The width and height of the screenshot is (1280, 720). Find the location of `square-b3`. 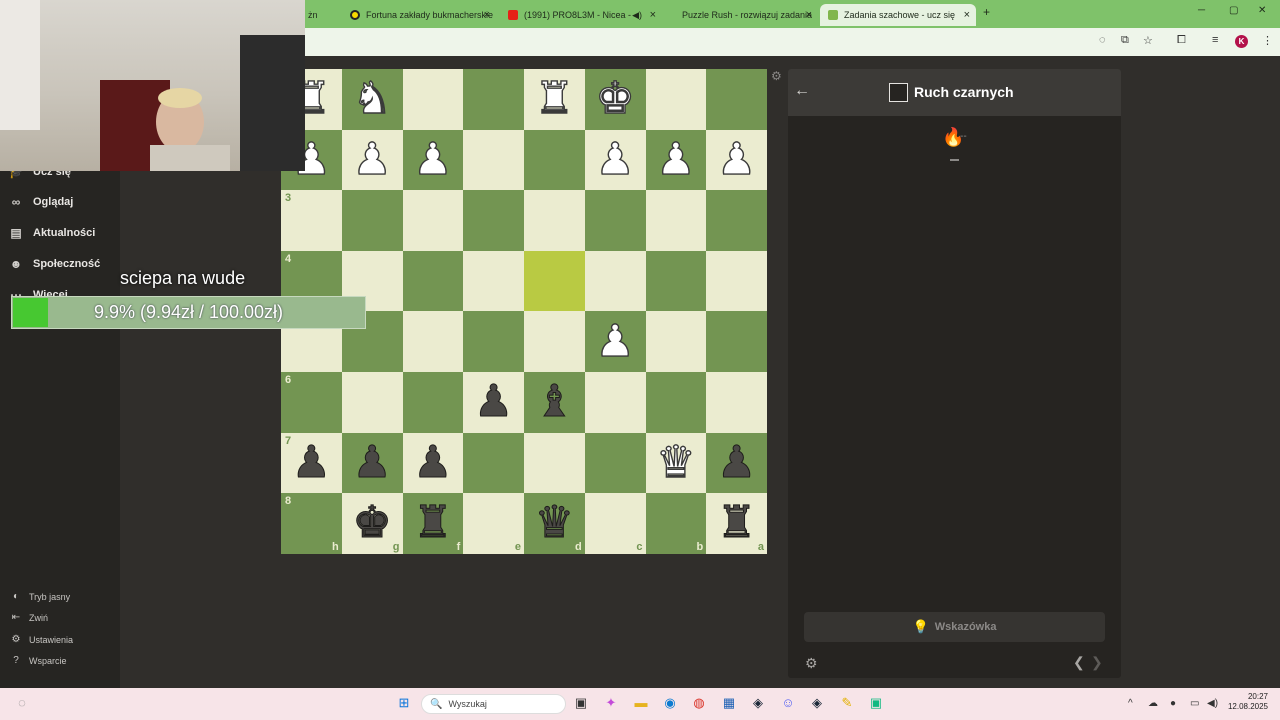

square-b3 is located at coordinates (676, 220).